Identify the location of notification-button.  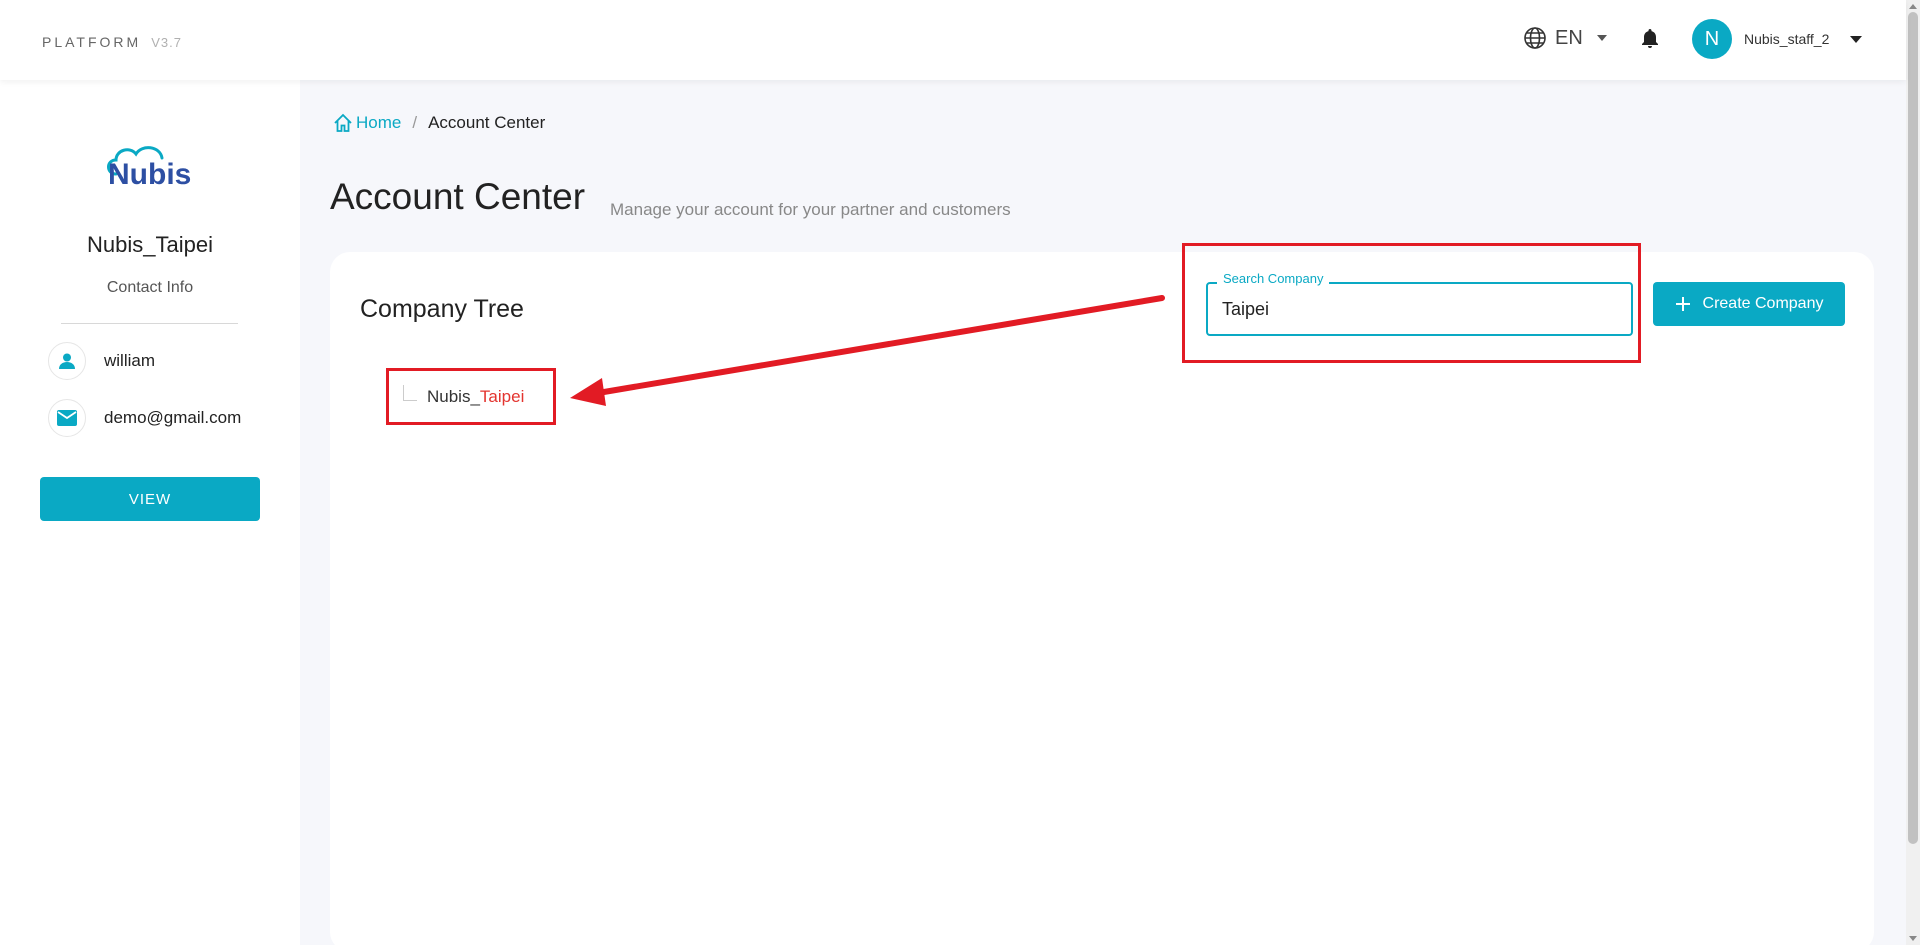
(1650, 41).